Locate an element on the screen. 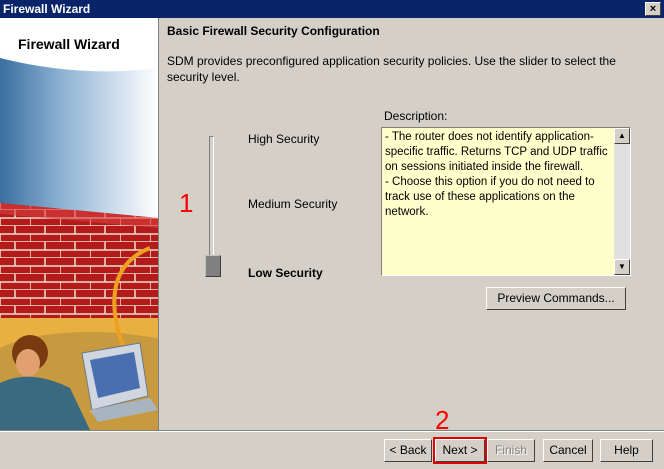 The image size is (664, 469). scroll-up-icon: ▲ is located at coordinates (622, 136).